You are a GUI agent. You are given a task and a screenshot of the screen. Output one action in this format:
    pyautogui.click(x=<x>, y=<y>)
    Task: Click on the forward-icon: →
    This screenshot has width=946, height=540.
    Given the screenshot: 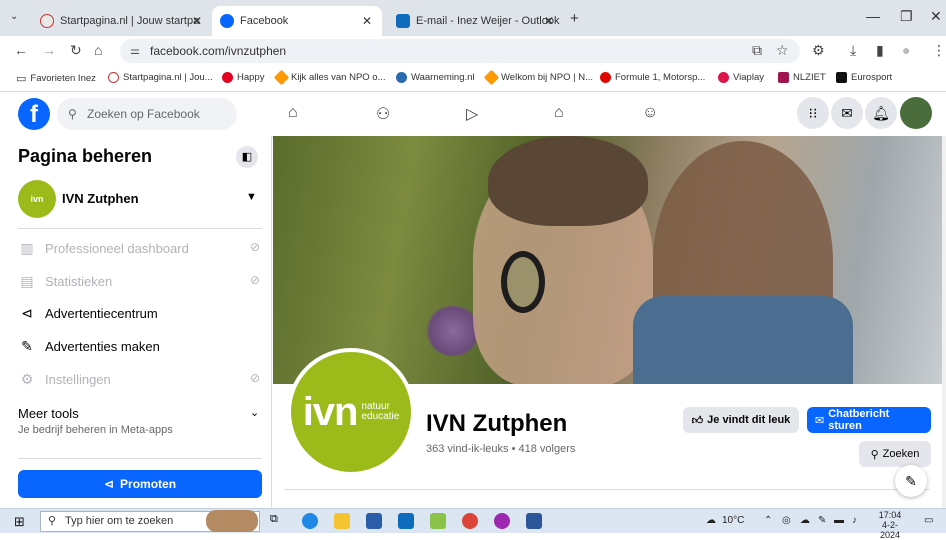 What is the action you would take?
    pyautogui.click(x=49, y=50)
    